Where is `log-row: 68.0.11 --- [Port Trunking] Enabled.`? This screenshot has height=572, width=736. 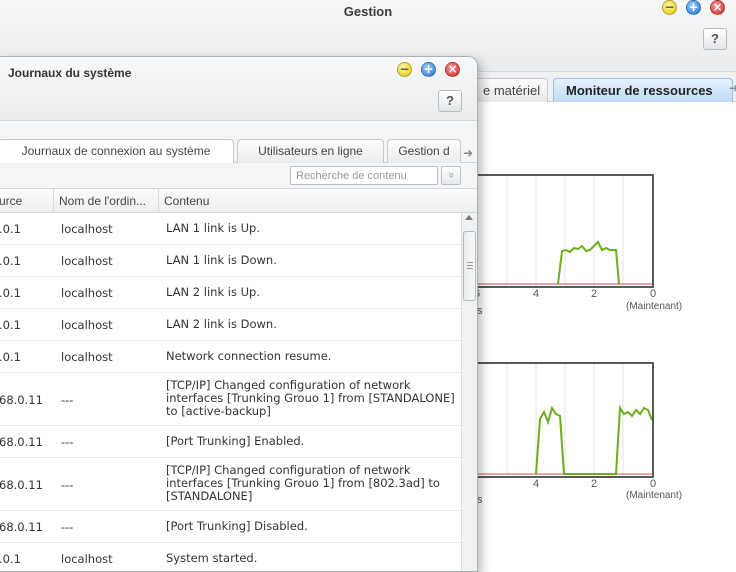 log-row: 68.0.11 --- [Port Trunking] Enabled. is located at coordinates (230, 442).